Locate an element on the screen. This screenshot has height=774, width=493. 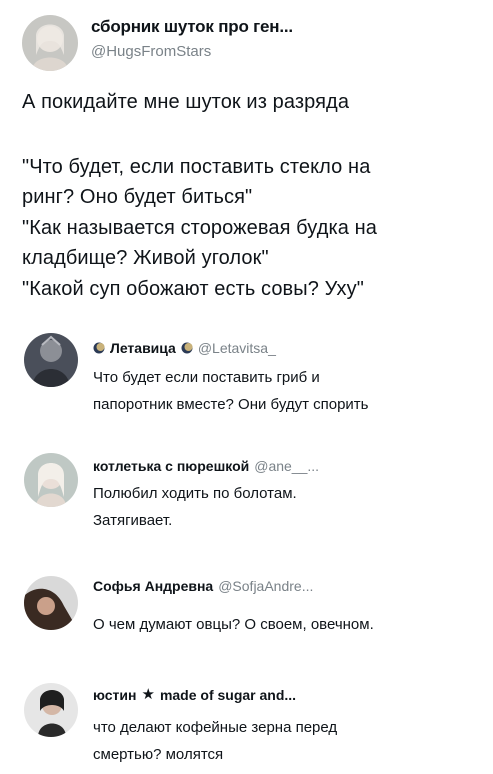
main-avatar-image is located at coordinates (50, 43).